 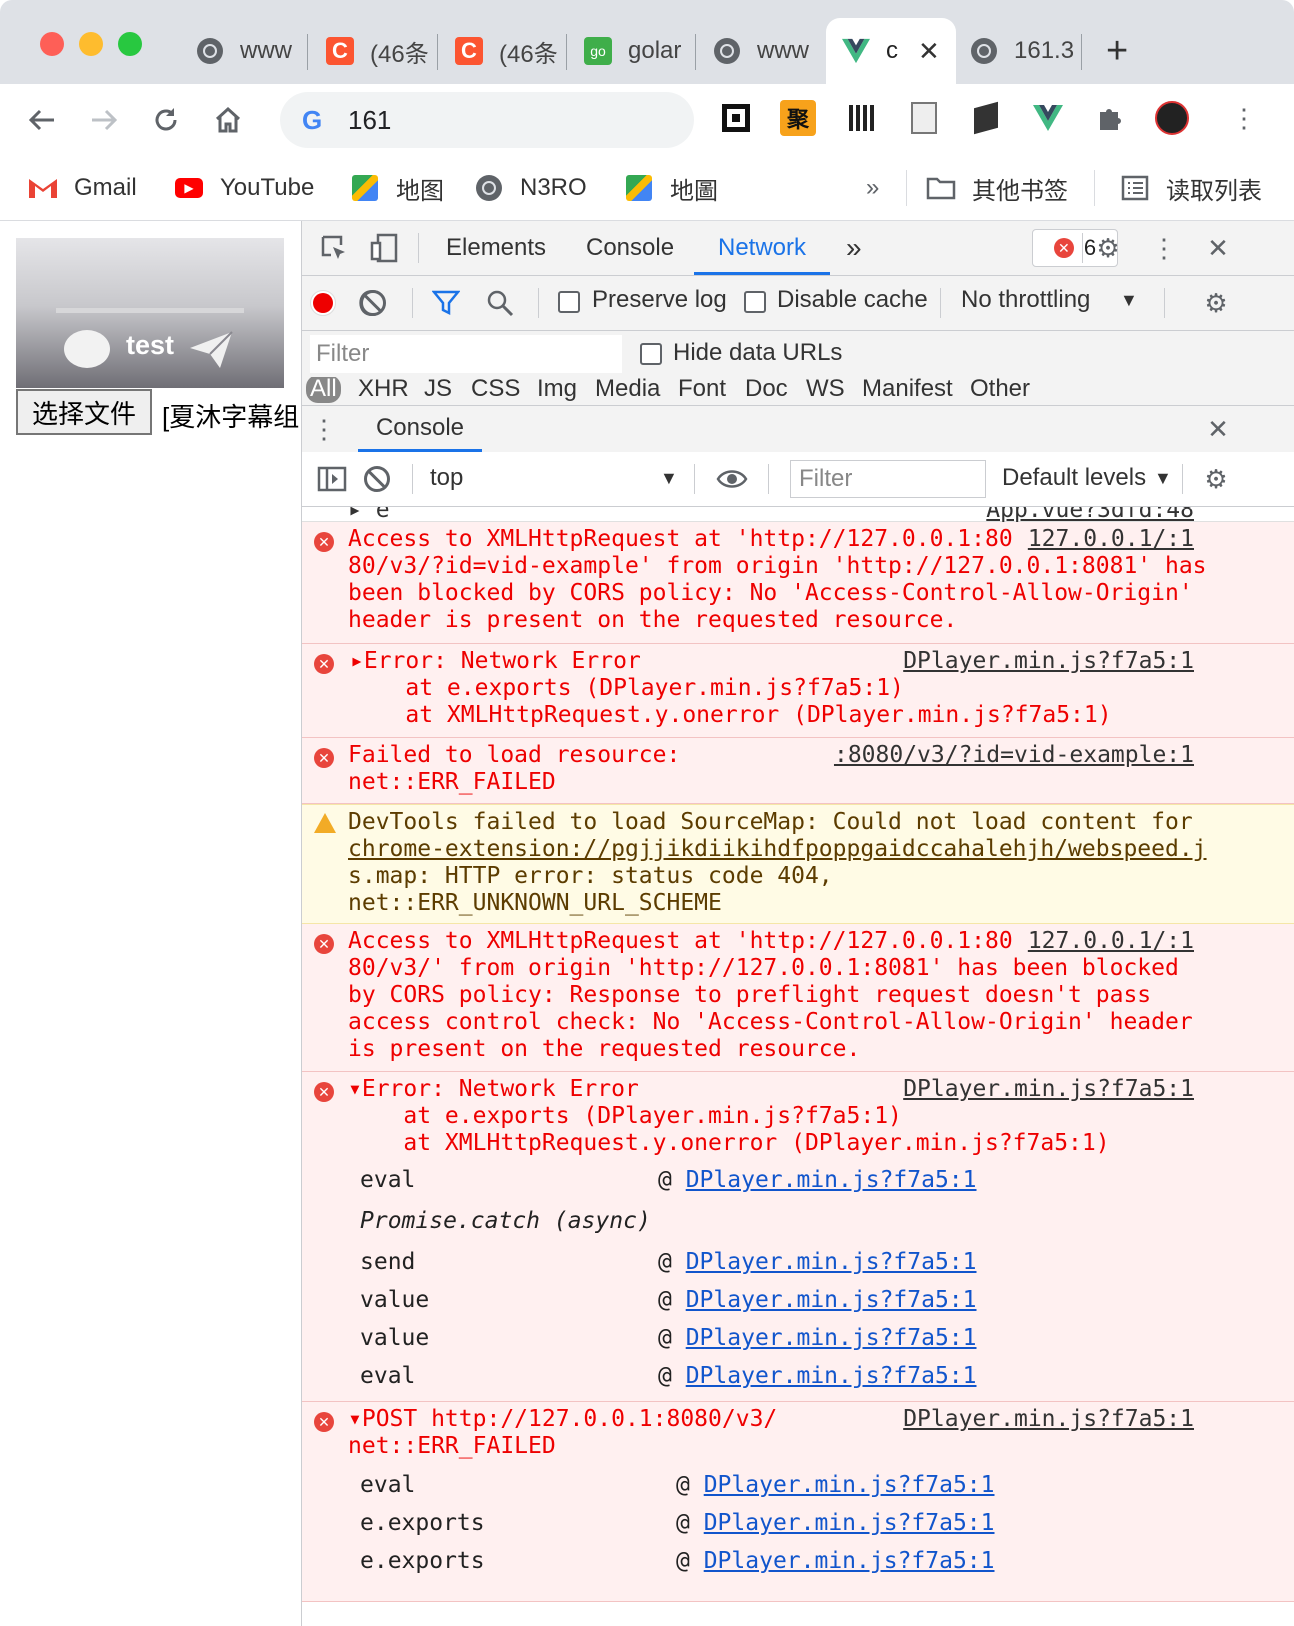 What do you see at coordinates (854, 248) in the screenshot?
I see `more-tabs-button: »` at bounding box center [854, 248].